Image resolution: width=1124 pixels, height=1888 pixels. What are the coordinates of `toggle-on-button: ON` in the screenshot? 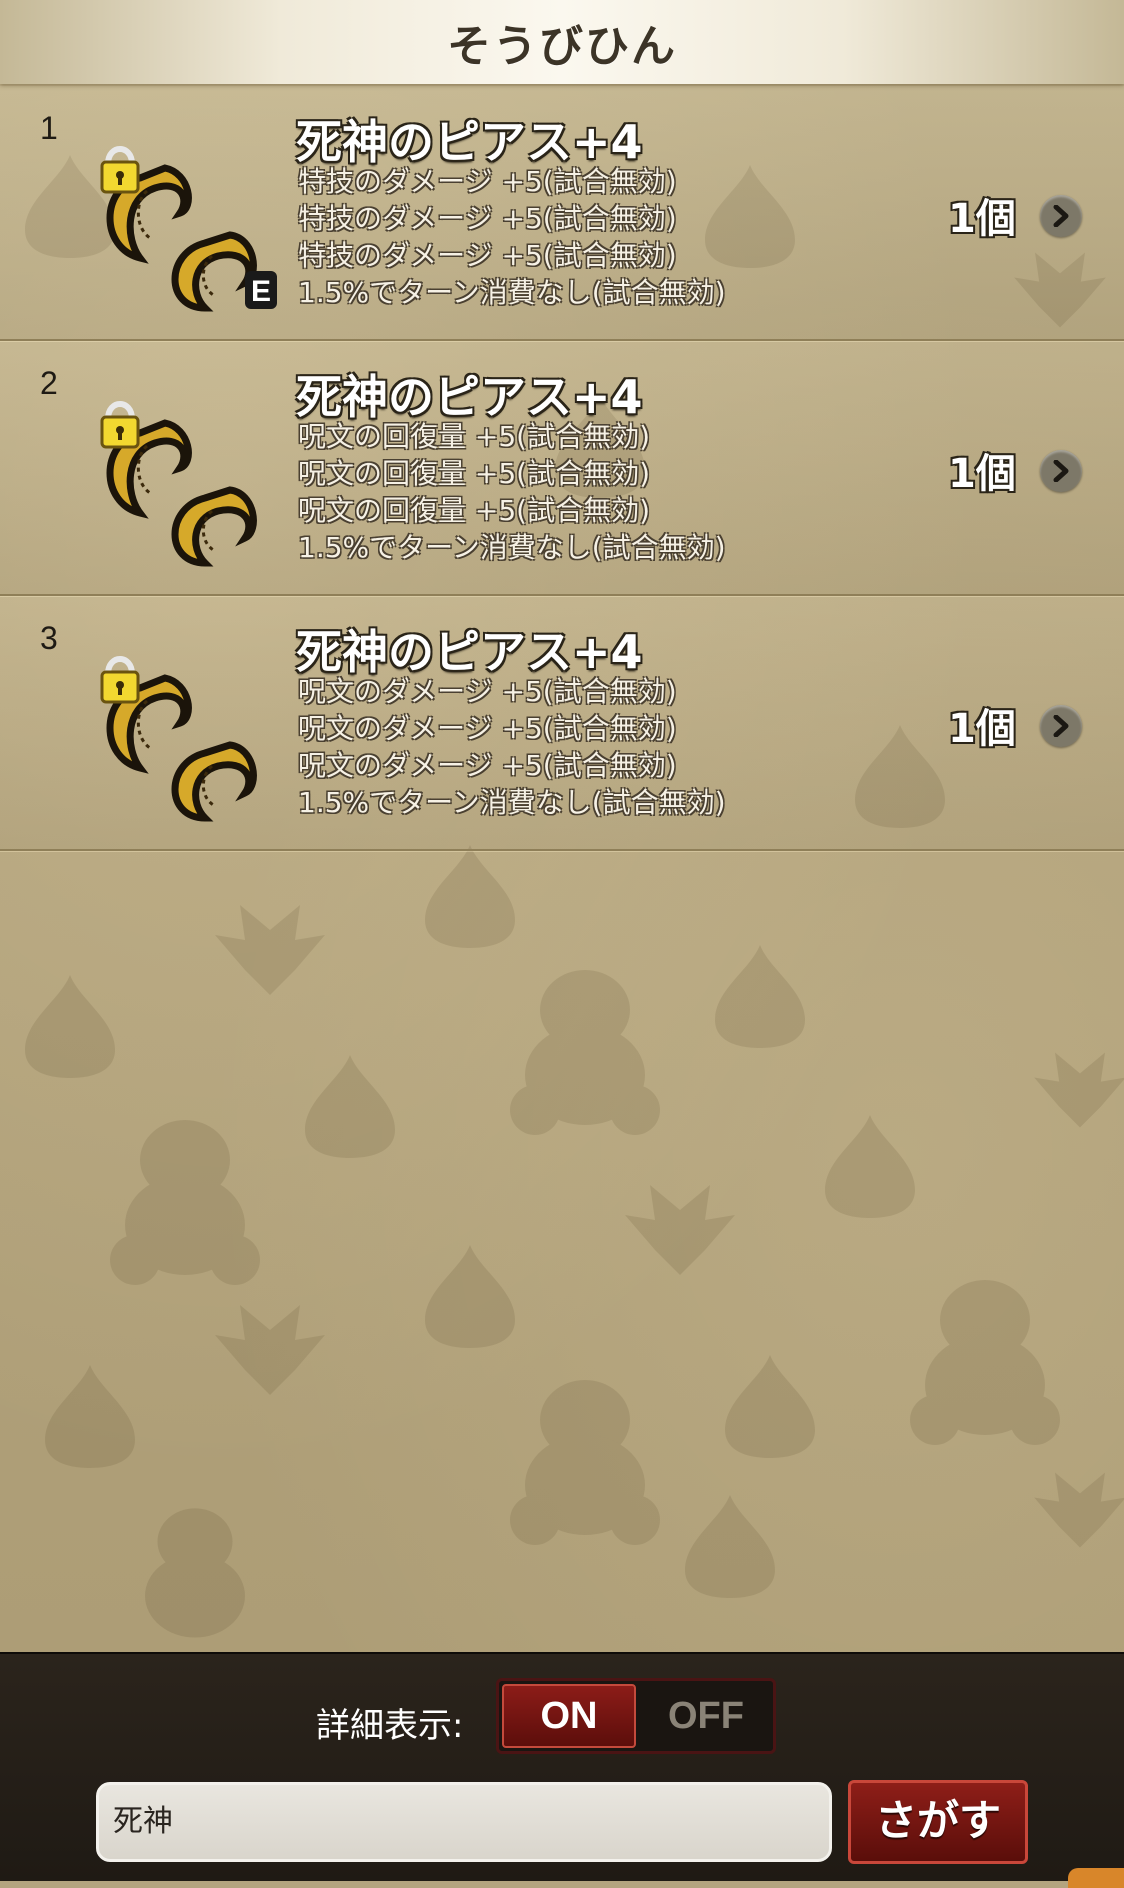 It's located at (569, 1716).